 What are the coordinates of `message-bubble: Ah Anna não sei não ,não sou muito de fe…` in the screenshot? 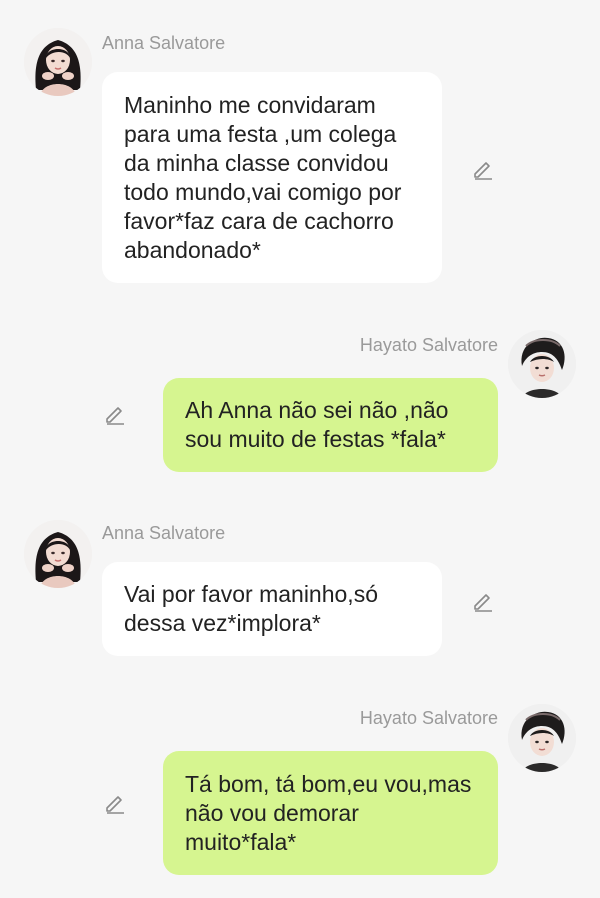 It's located at (330, 425).